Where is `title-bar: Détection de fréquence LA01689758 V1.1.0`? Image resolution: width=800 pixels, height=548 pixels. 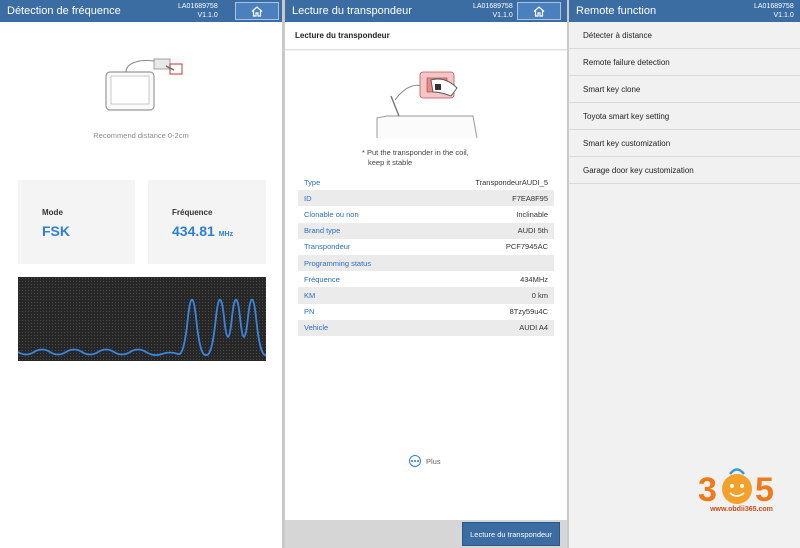
title-bar: Détection de fréquence LA01689758 V1.1.0 is located at coordinates (141, 11).